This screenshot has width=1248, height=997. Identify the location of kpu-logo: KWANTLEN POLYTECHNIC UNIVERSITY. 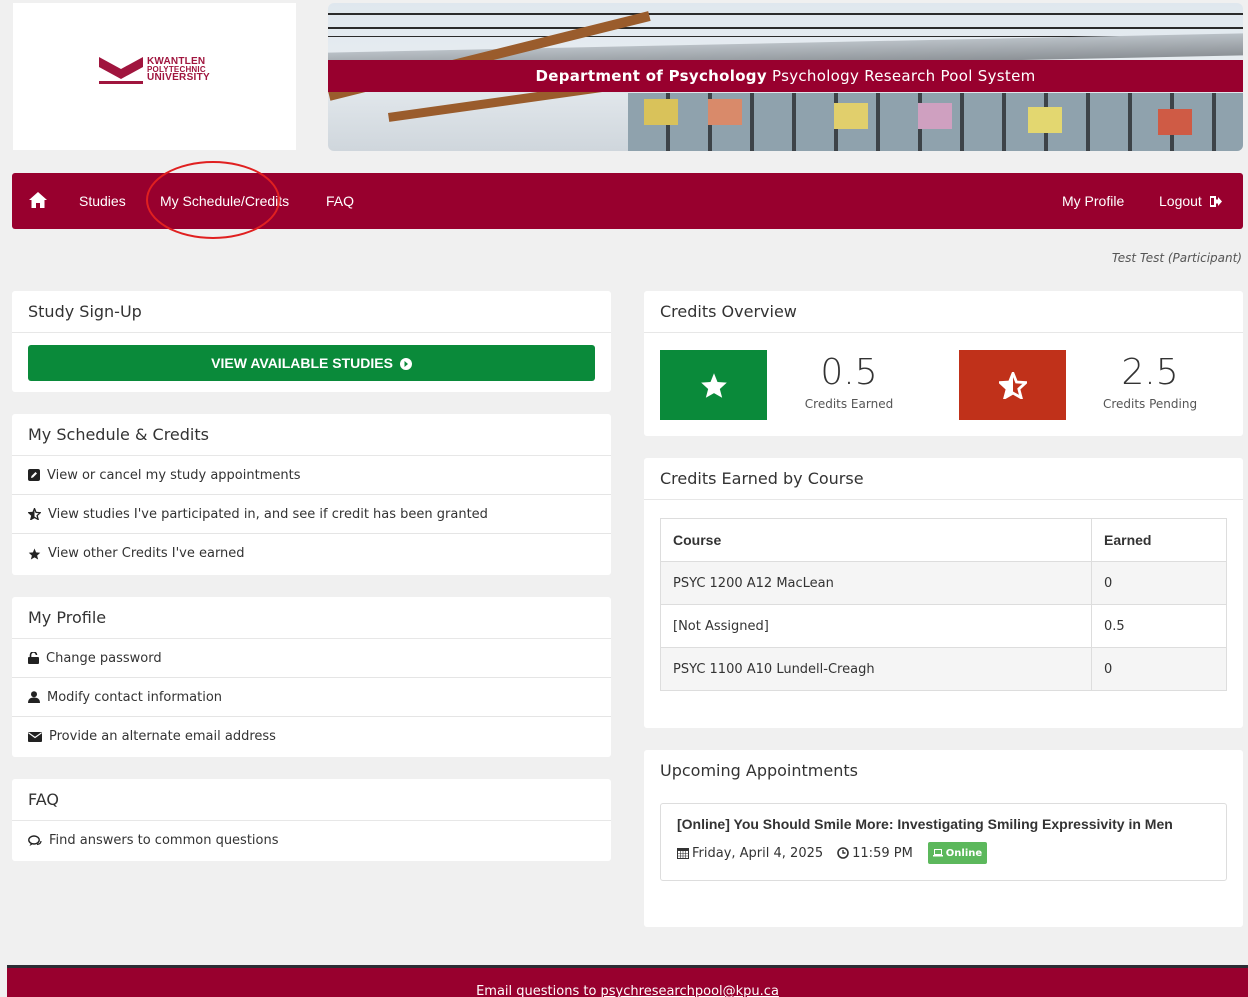
(154, 70).